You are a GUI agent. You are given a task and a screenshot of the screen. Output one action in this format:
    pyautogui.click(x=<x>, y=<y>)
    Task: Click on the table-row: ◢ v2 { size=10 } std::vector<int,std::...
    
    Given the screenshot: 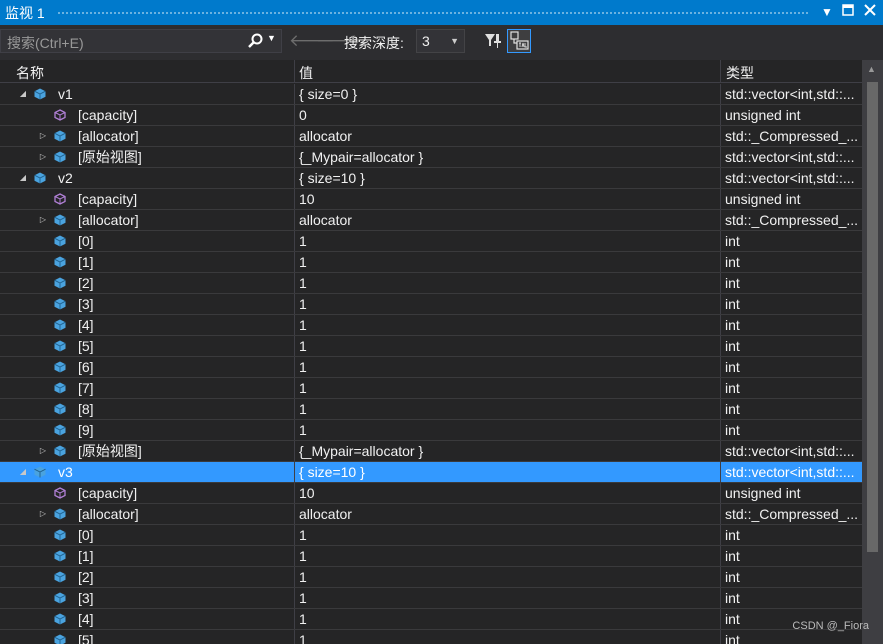 What is the action you would take?
    pyautogui.click(x=431, y=178)
    